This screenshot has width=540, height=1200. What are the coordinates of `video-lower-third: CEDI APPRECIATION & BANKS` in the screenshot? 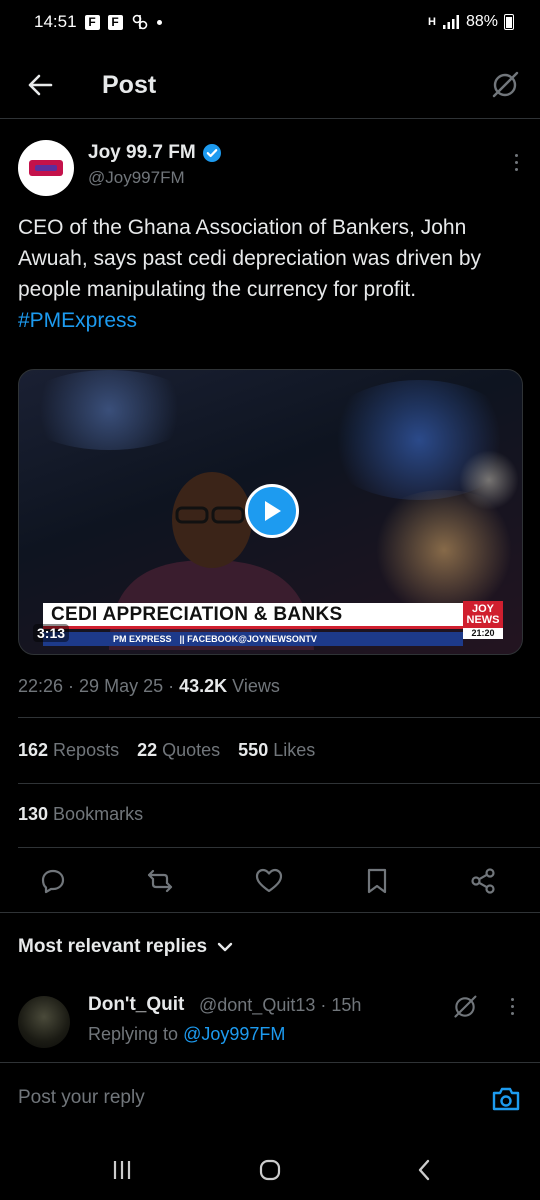 It's located at (253, 616).